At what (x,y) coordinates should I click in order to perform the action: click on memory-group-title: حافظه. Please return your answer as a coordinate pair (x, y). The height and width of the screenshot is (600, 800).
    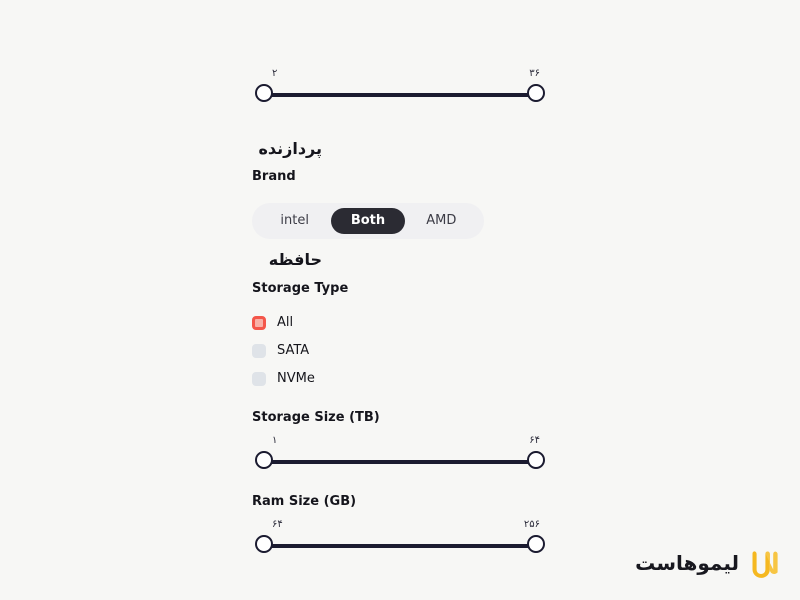
    Looking at the image, I should click on (295, 259).